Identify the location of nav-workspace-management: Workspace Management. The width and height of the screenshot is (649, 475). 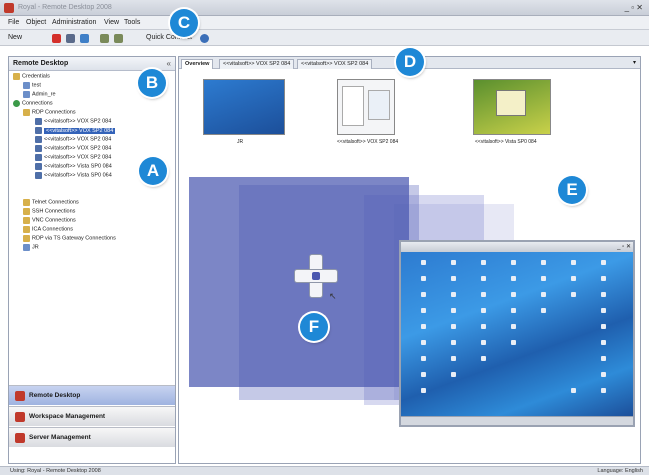
(92, 416).